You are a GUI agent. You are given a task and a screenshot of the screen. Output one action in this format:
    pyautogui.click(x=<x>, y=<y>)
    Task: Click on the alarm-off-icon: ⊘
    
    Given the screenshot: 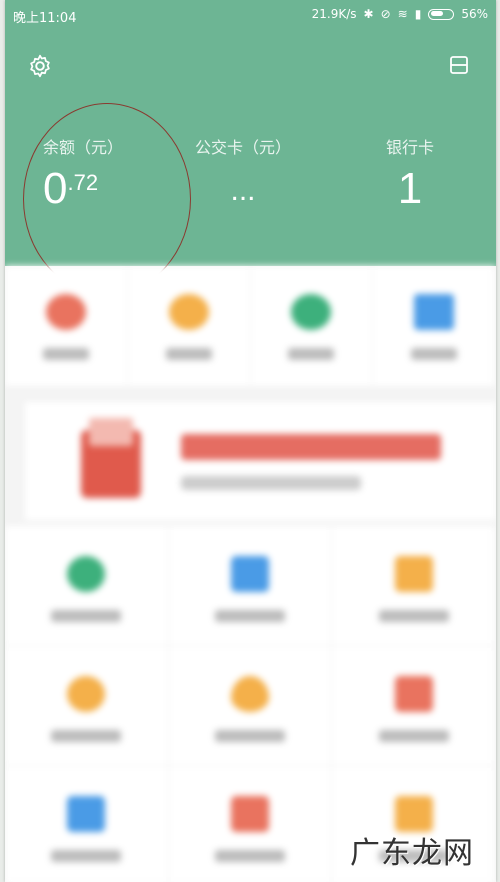 What is the action you would take?
    pyautogui.click(x=385, y=14)
    